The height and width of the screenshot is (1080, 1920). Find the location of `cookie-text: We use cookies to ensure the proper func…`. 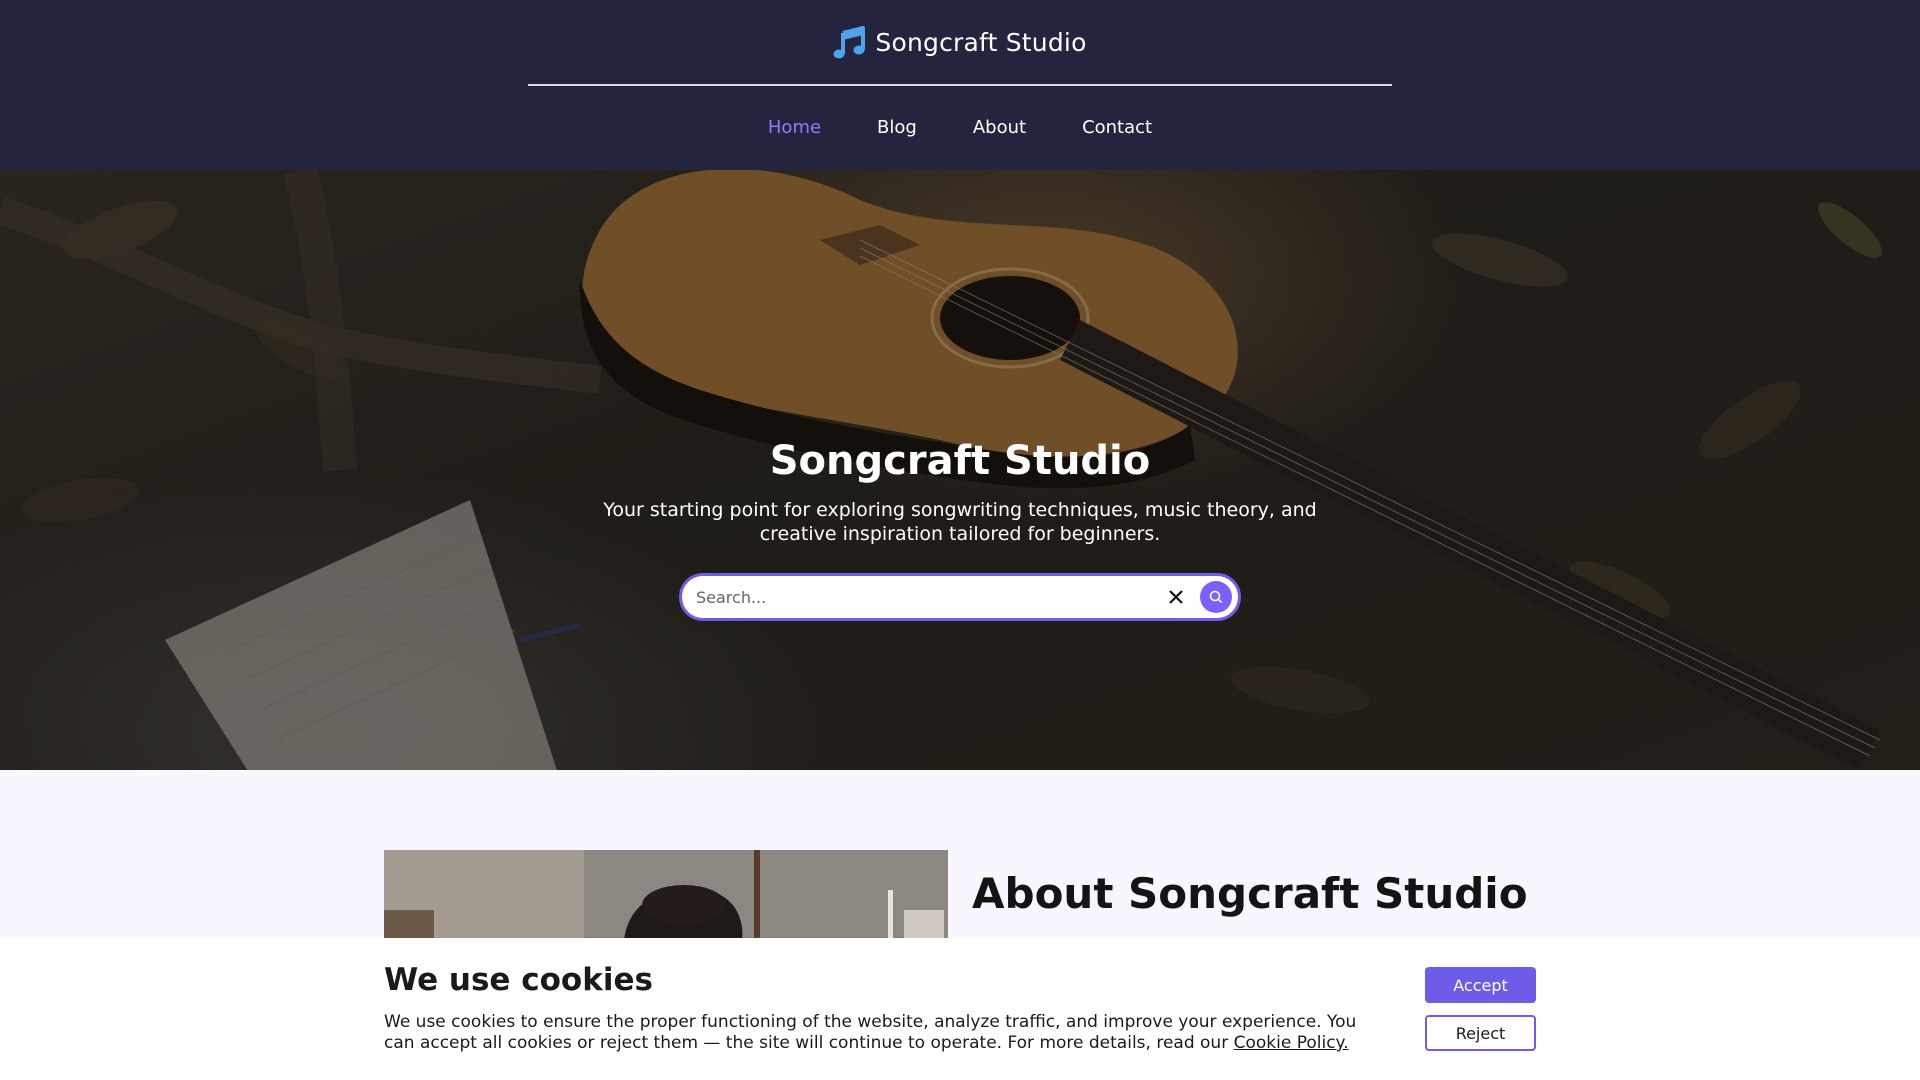

cookie-text: We use cookies to ensure the proper func… is located at coordinates (870, 1032).